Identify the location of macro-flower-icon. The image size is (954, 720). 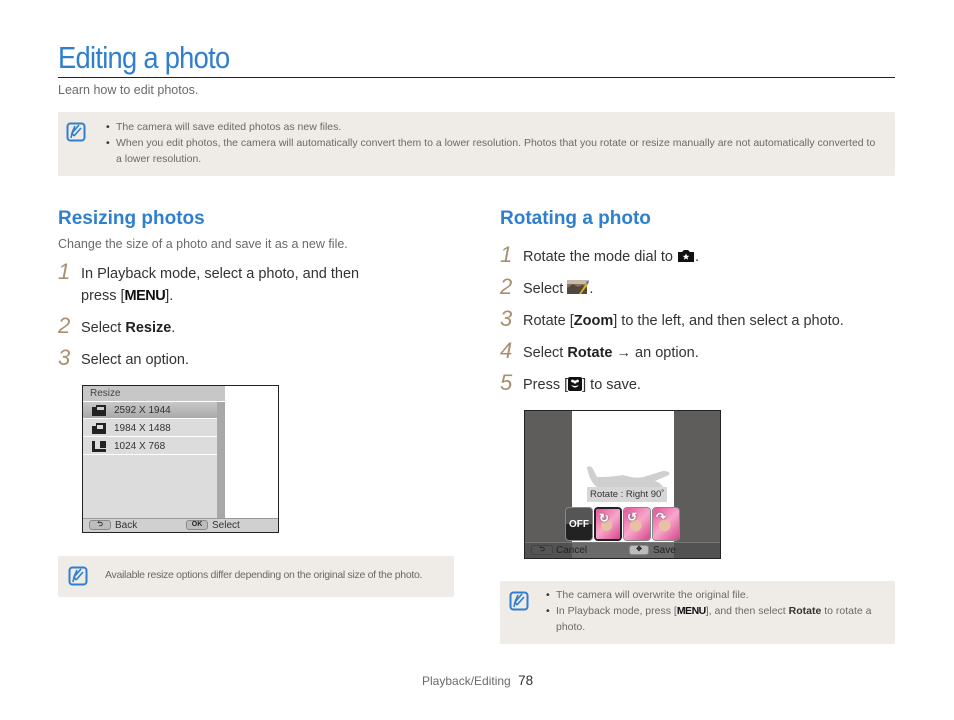
(575, 384).